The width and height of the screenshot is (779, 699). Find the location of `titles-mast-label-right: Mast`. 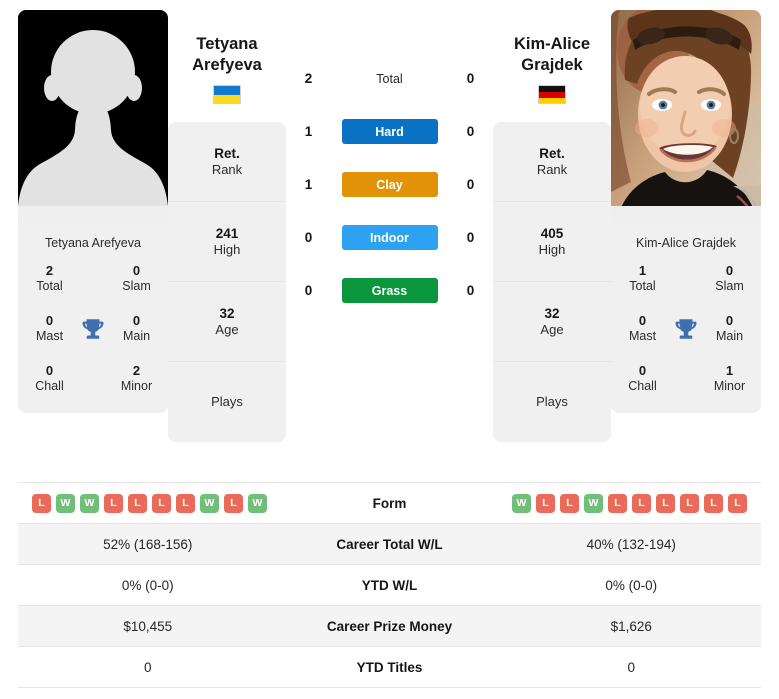

titles-mast-label-right: Mast is located at coordinates (642, 336).